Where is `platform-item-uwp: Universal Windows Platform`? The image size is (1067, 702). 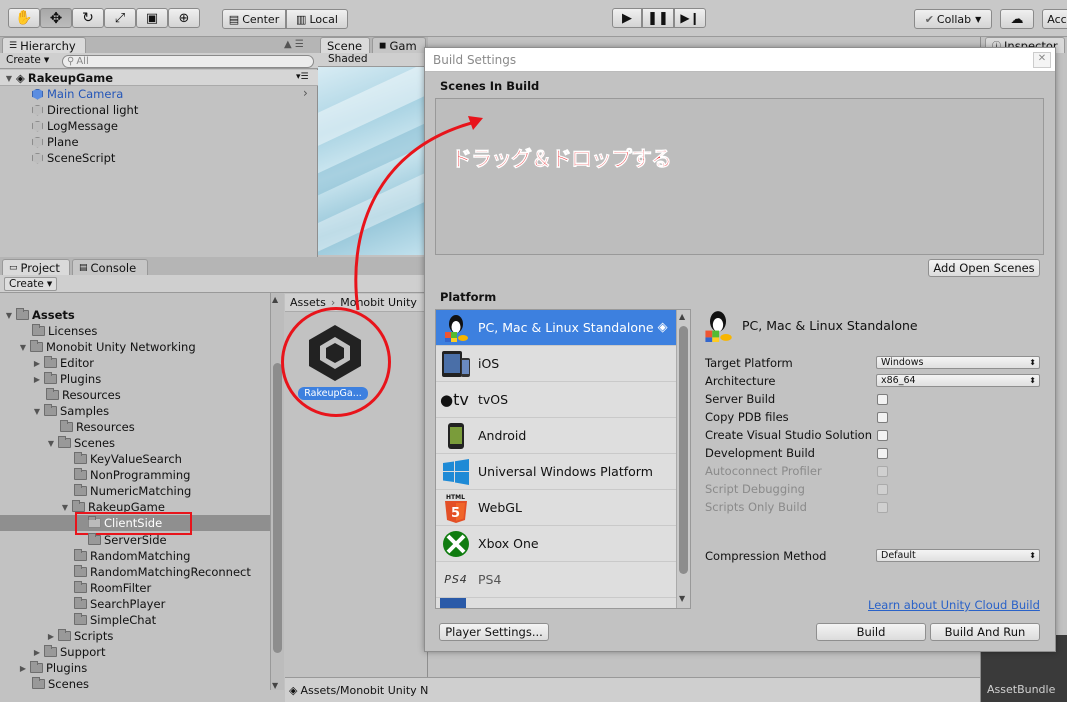
platform-item-uwp: Universal Windows Platform is located at coordinates (556, 472).